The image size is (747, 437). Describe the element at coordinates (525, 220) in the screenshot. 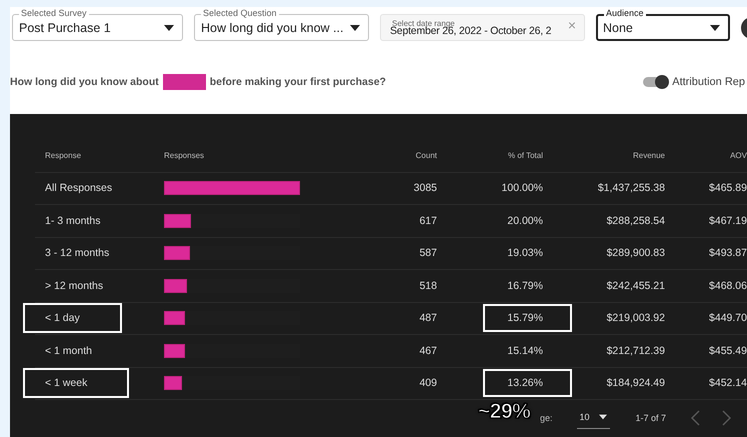

I see `table-cell: 20.00%` at that location.